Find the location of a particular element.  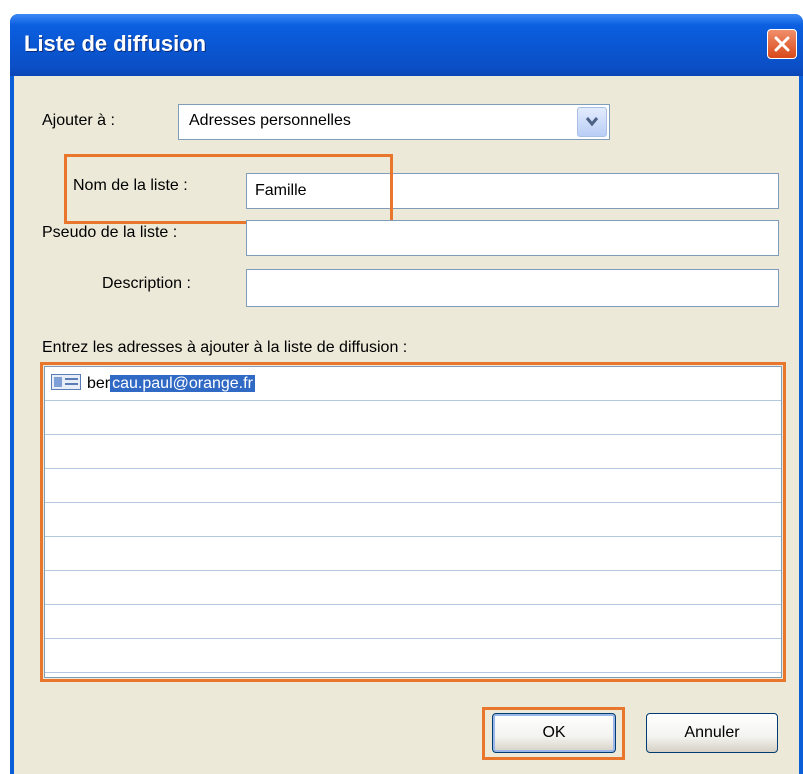

dropdown-button is located at coordinates (592, 122).